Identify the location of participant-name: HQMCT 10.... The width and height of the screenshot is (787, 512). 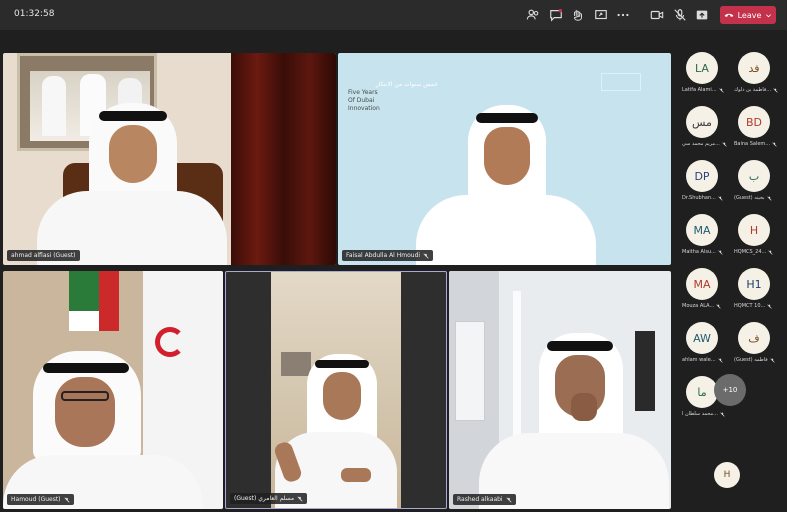
(750, 306).